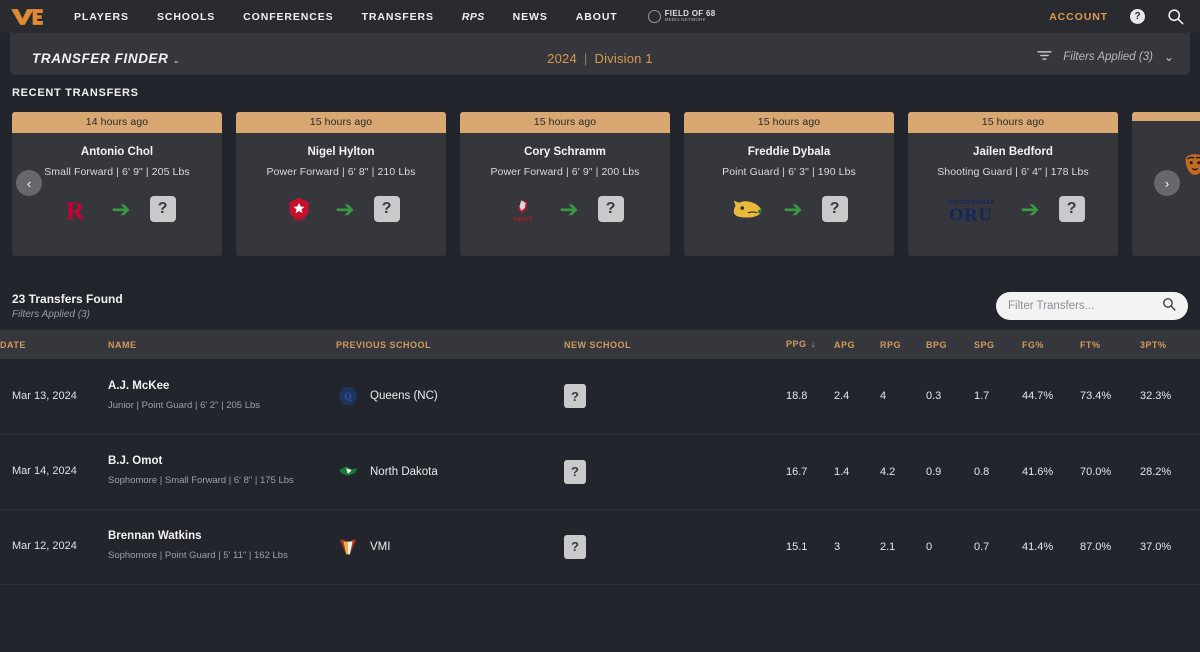 The height and width of the screenshot is (652, 1200). What do you see at coordinates (1168, 57) in the screenshot?
I see `chevron-down-icon: ⌄` at bounding box center [1168, 57].